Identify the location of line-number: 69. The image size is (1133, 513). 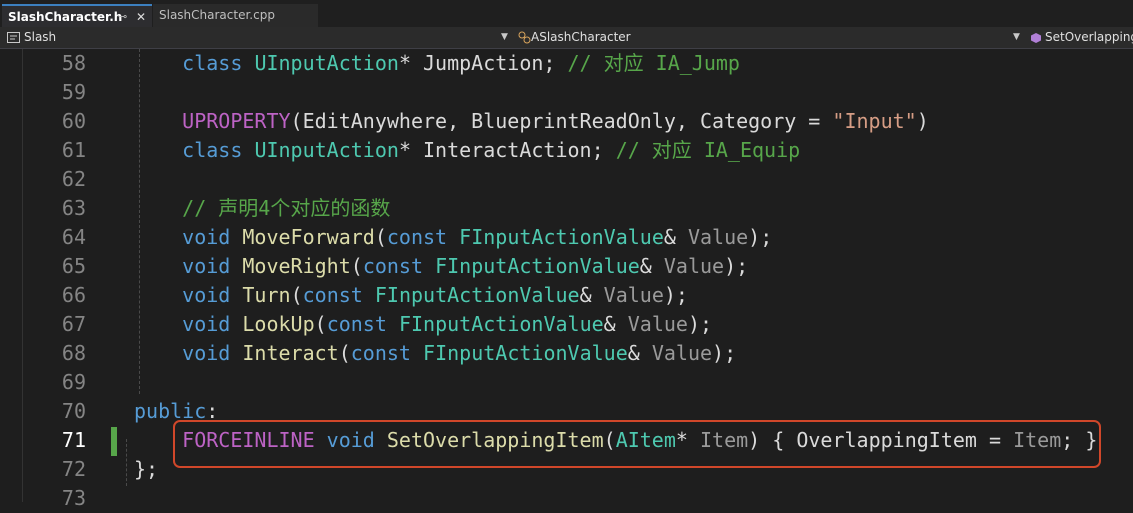
(73, 382).